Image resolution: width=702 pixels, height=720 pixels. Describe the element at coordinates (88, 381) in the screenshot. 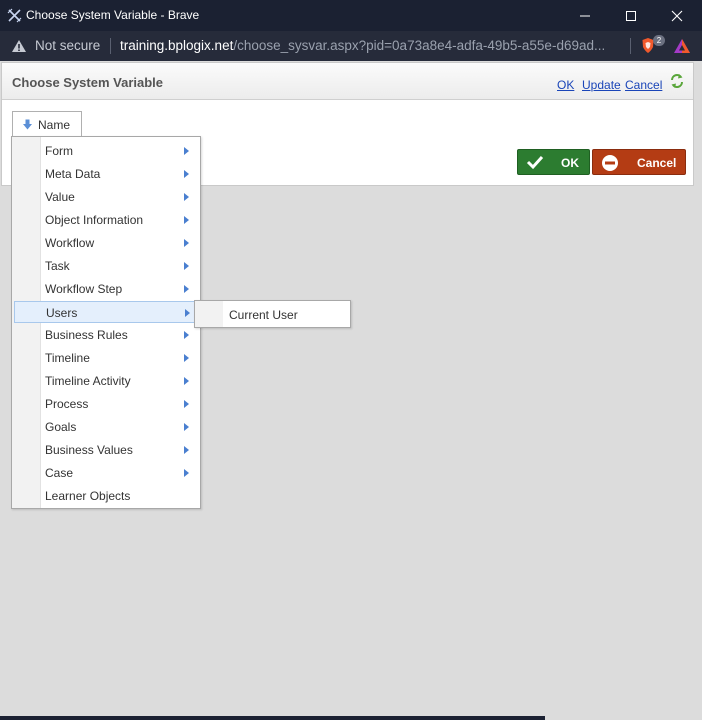

I see `menu-item-label: Timeline Activity` at that location.